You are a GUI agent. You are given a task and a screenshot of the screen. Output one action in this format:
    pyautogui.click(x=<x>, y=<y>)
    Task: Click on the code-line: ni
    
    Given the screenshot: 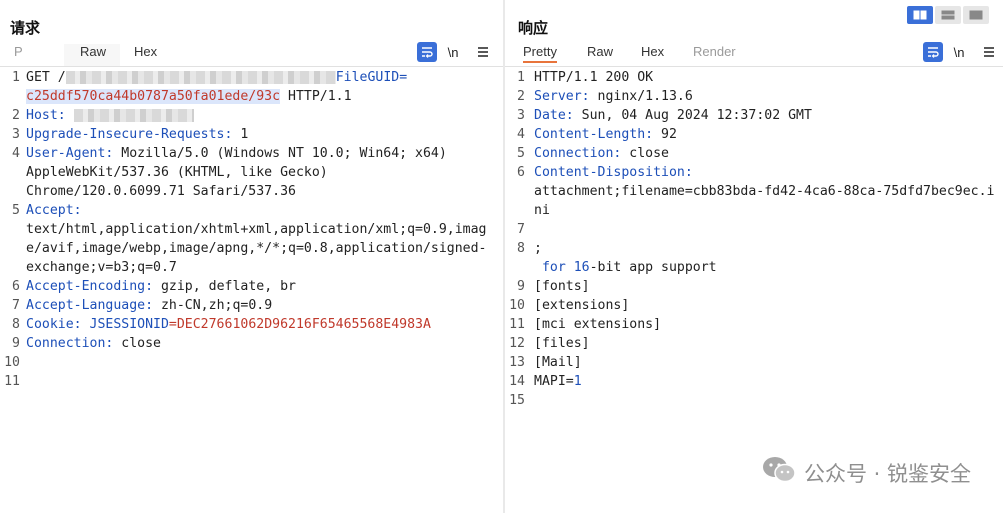 What is the action you would take?
    pyautogui.click(x=542, y=210)
    